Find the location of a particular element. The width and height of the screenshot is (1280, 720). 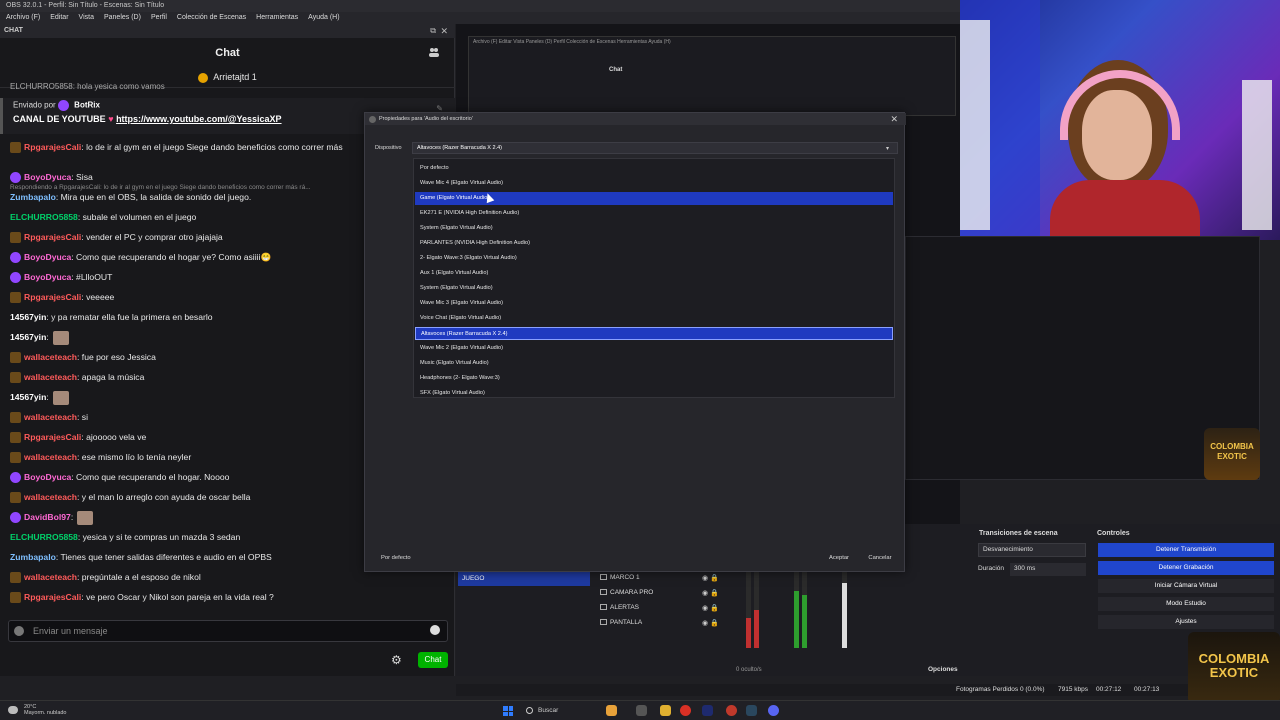

source-item: CAMARA PRO is located at coordinates (626, 592).